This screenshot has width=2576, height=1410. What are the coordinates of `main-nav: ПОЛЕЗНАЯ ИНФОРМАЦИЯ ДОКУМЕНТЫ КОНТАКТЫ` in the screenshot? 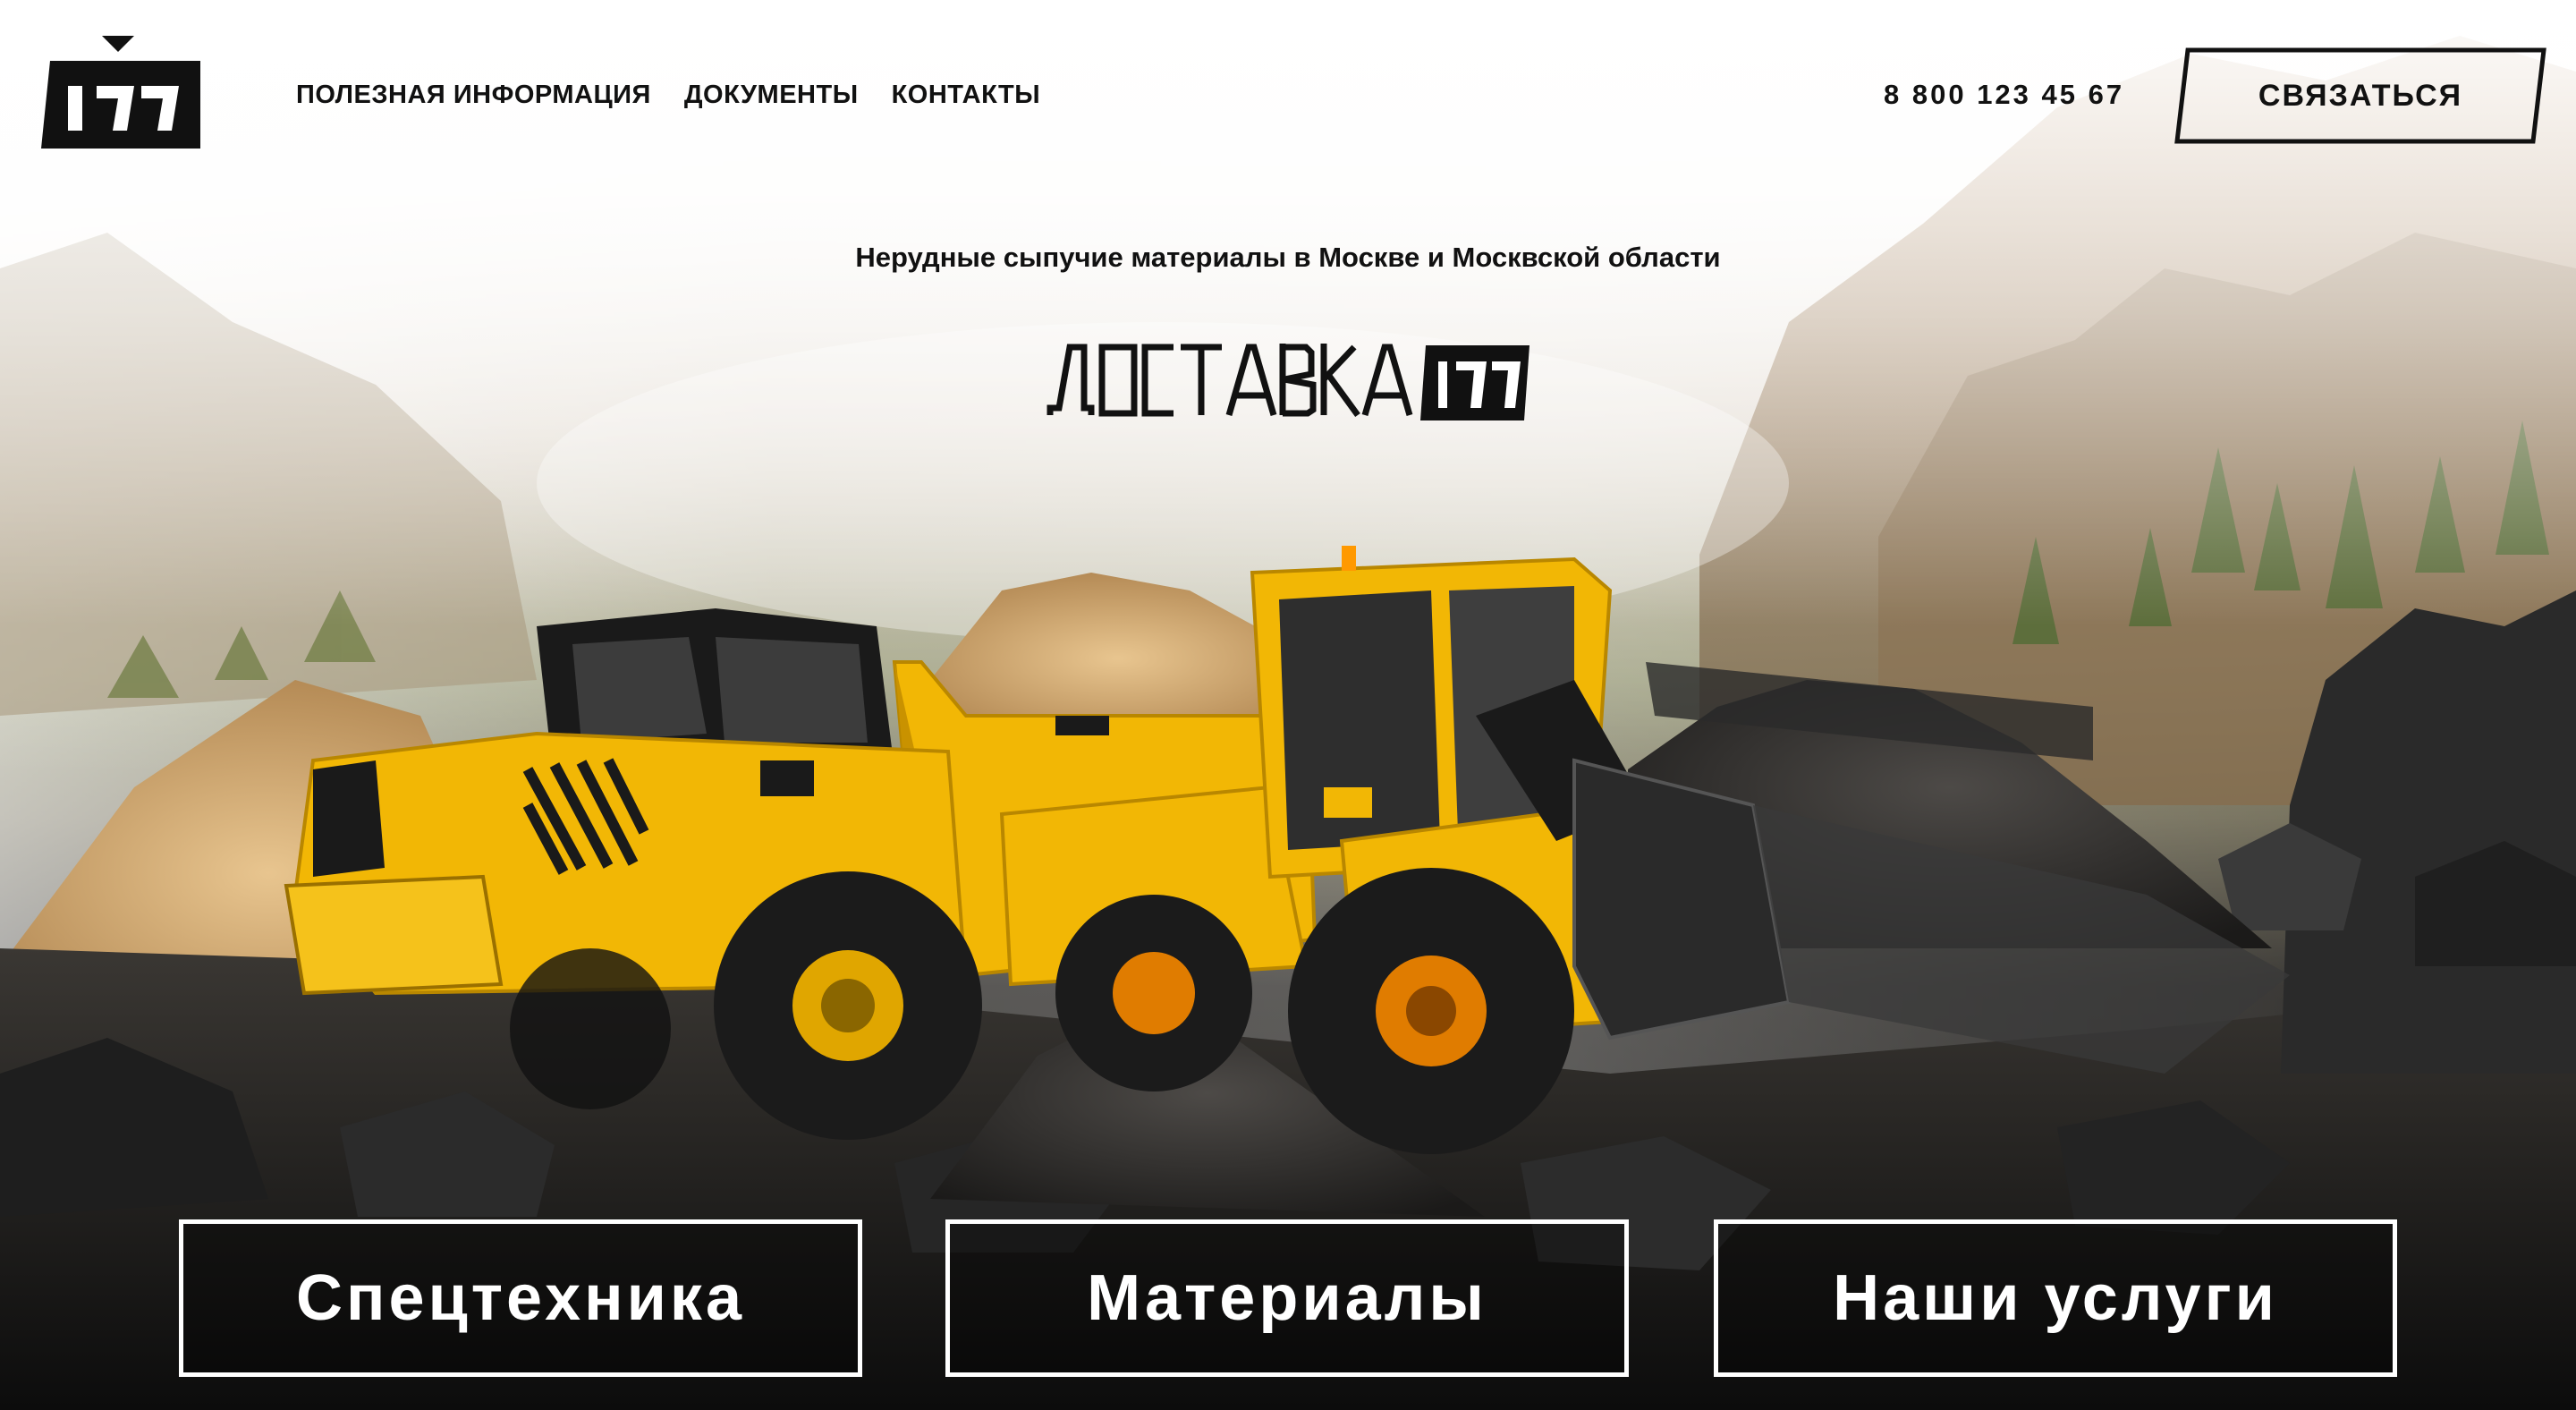 It's located at (668, 96).